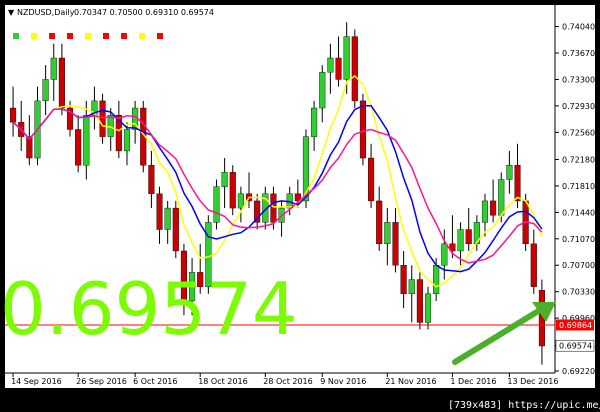  Describe the element at coordinates (578, 371) in the screenshot. I see `price-tick-label: 0.69220` at that location.